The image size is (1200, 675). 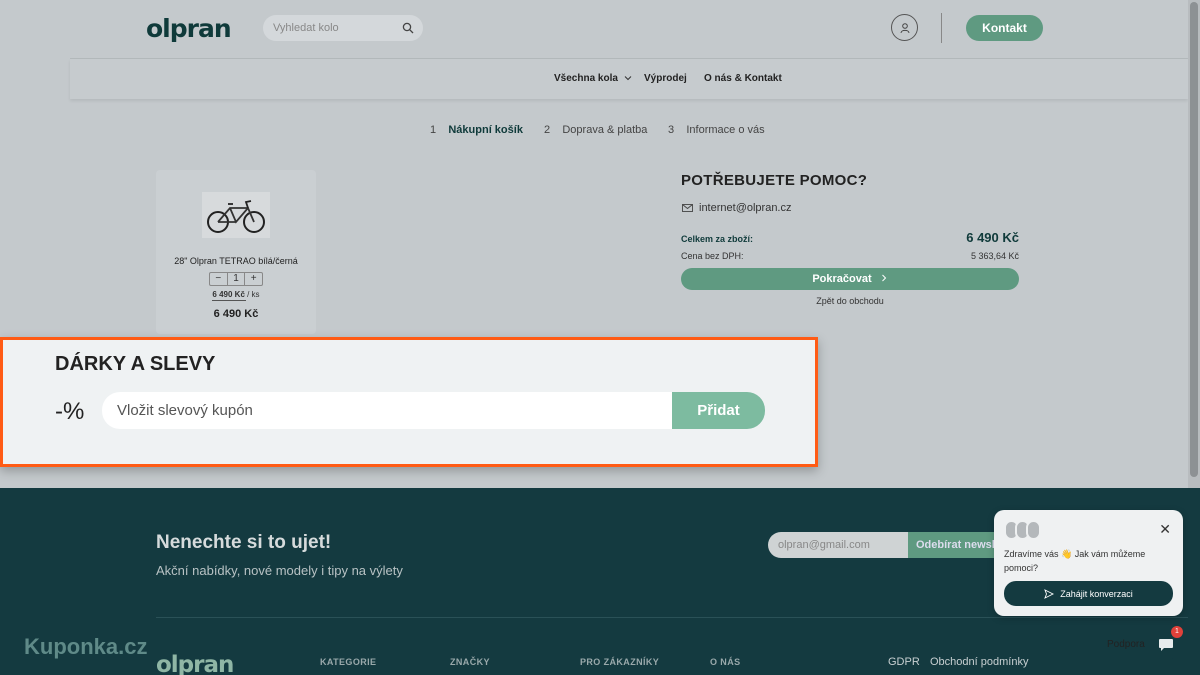 I want to click on unit-price: 6 490 Kč / ks, so click(x=236, y=294).